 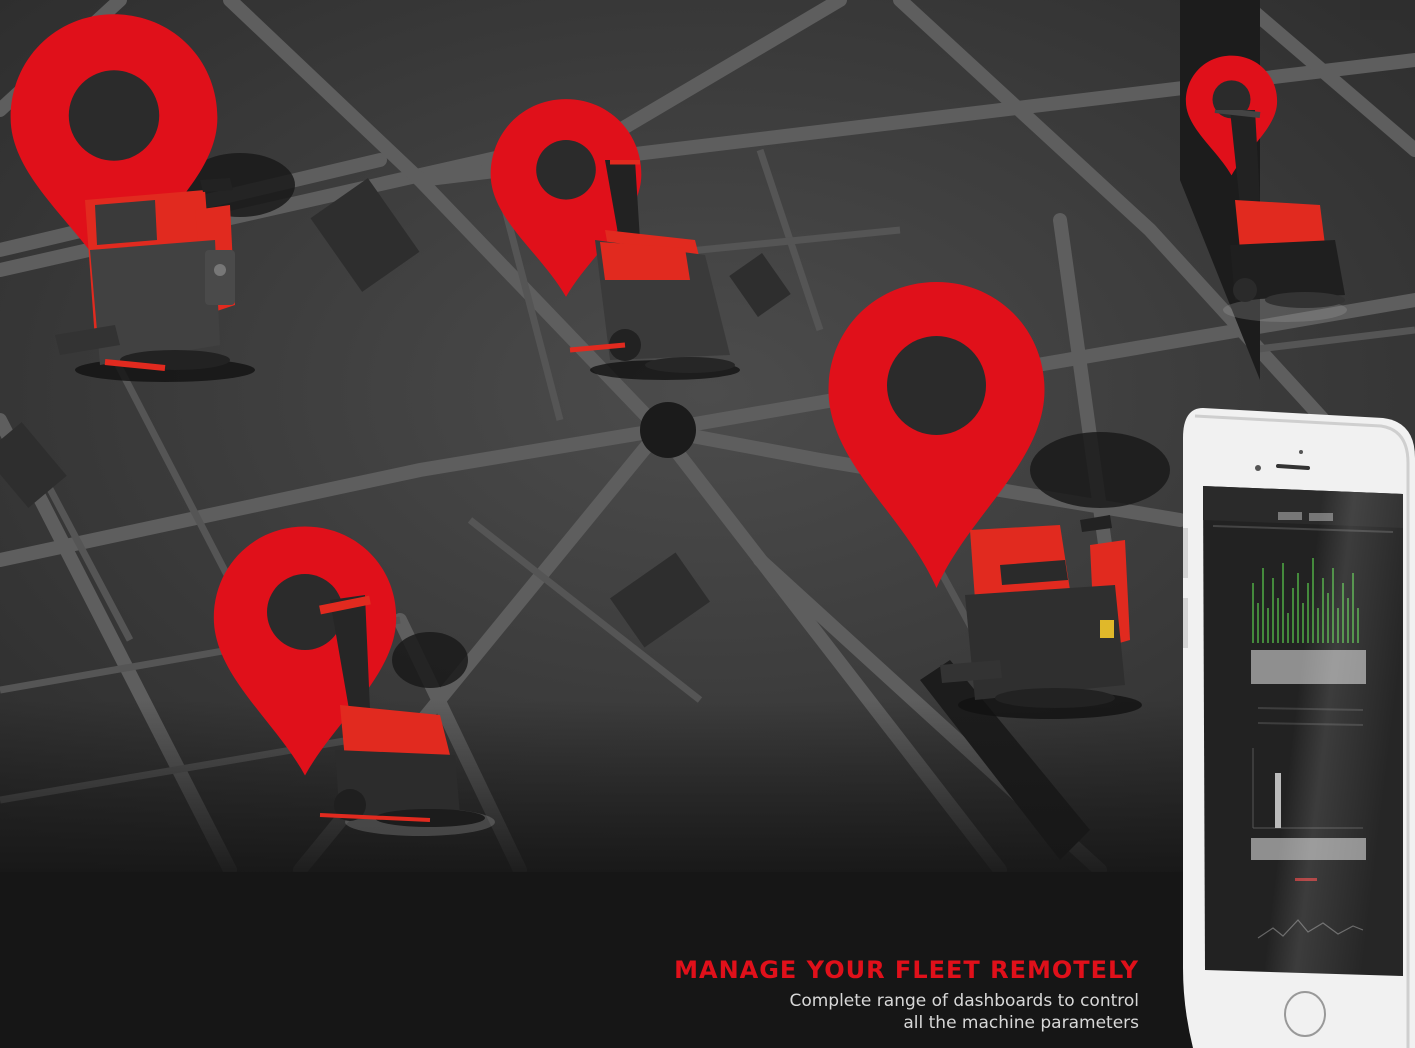 What do you see at coordinates (906, 970) in the screenshot?
I see `tagline-headline: MANAGE YOUR FLEET REMOTELY` at bounding box center [906, 970].